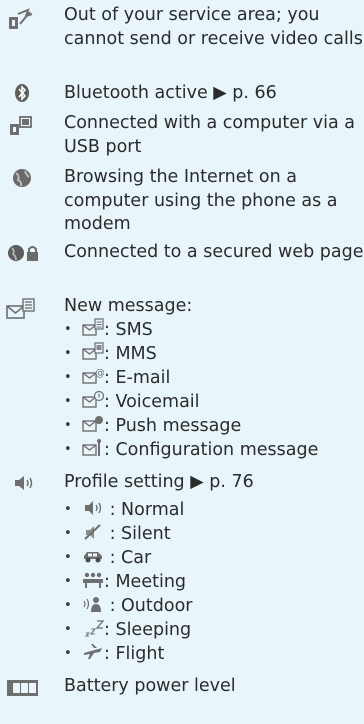 This screenshot has width=364, height=724. I want to click on status-text: New message:, so click(128, 306).